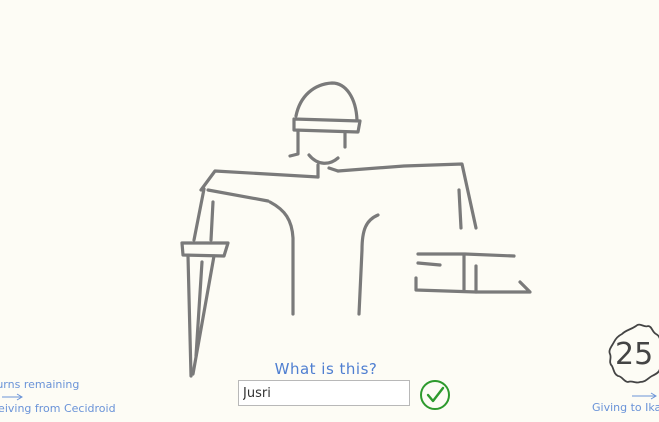 This screenshot has width=659, height=422. Describe the element at coordinates (327, 125) in the screenshot. I see `stroke-headband` at that location.